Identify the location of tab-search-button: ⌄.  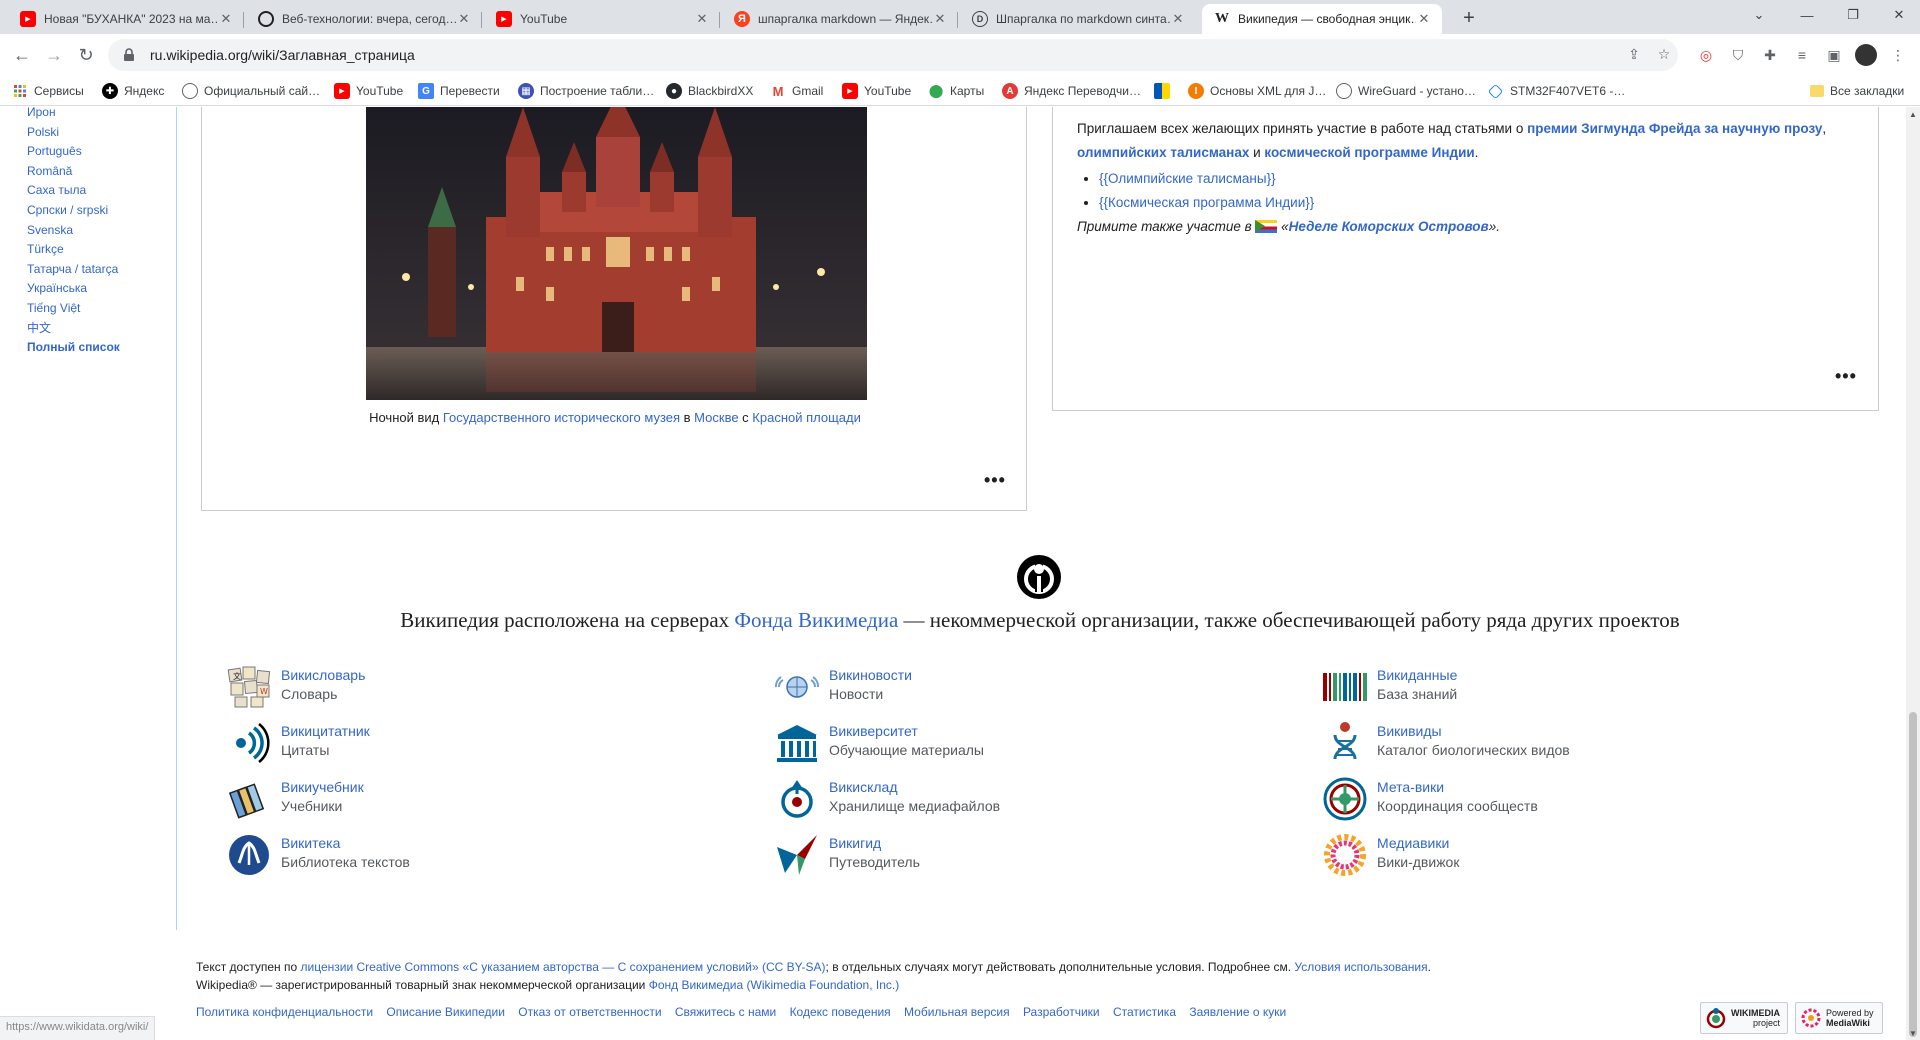
(1759, 15).